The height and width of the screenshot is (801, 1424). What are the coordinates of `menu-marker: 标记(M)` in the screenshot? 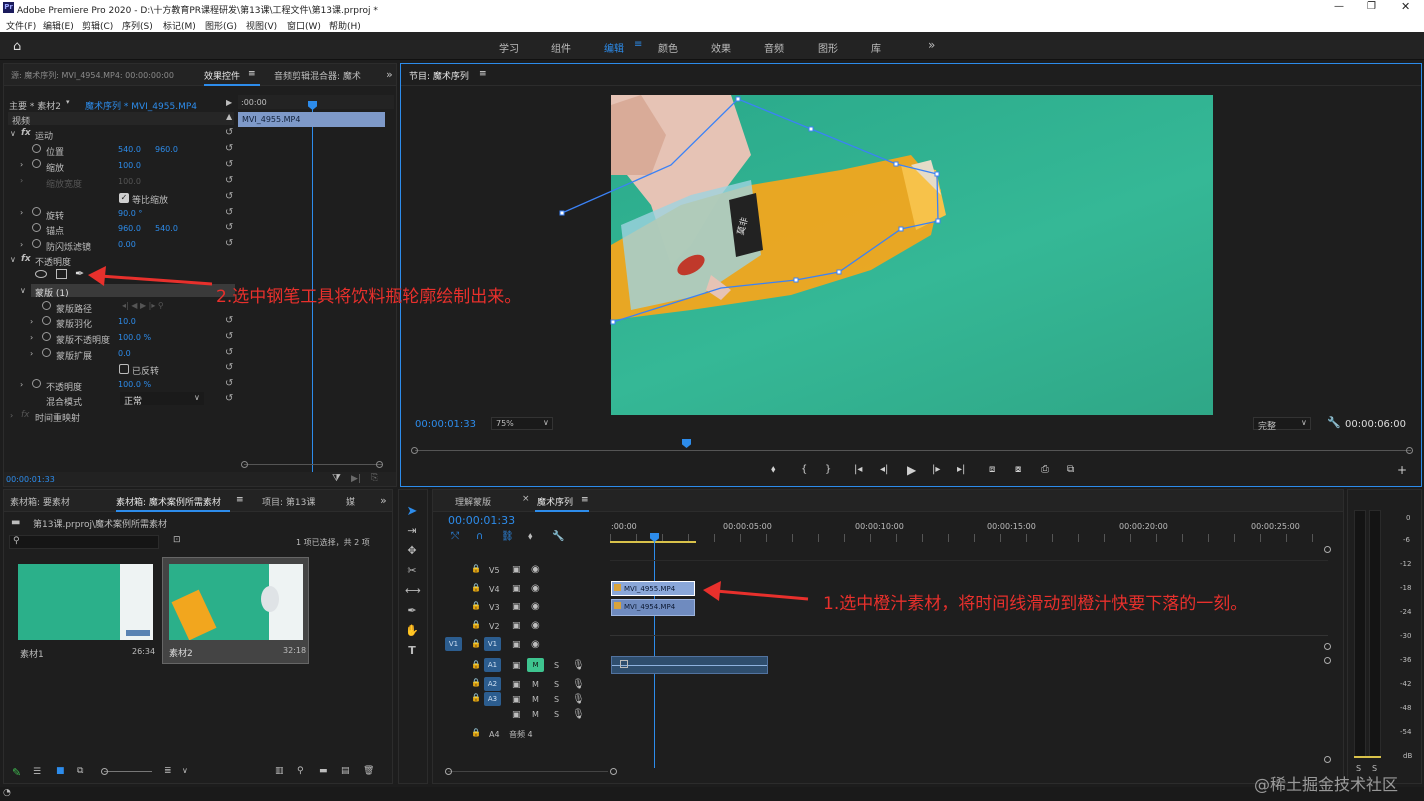 It's located at (179, 25).